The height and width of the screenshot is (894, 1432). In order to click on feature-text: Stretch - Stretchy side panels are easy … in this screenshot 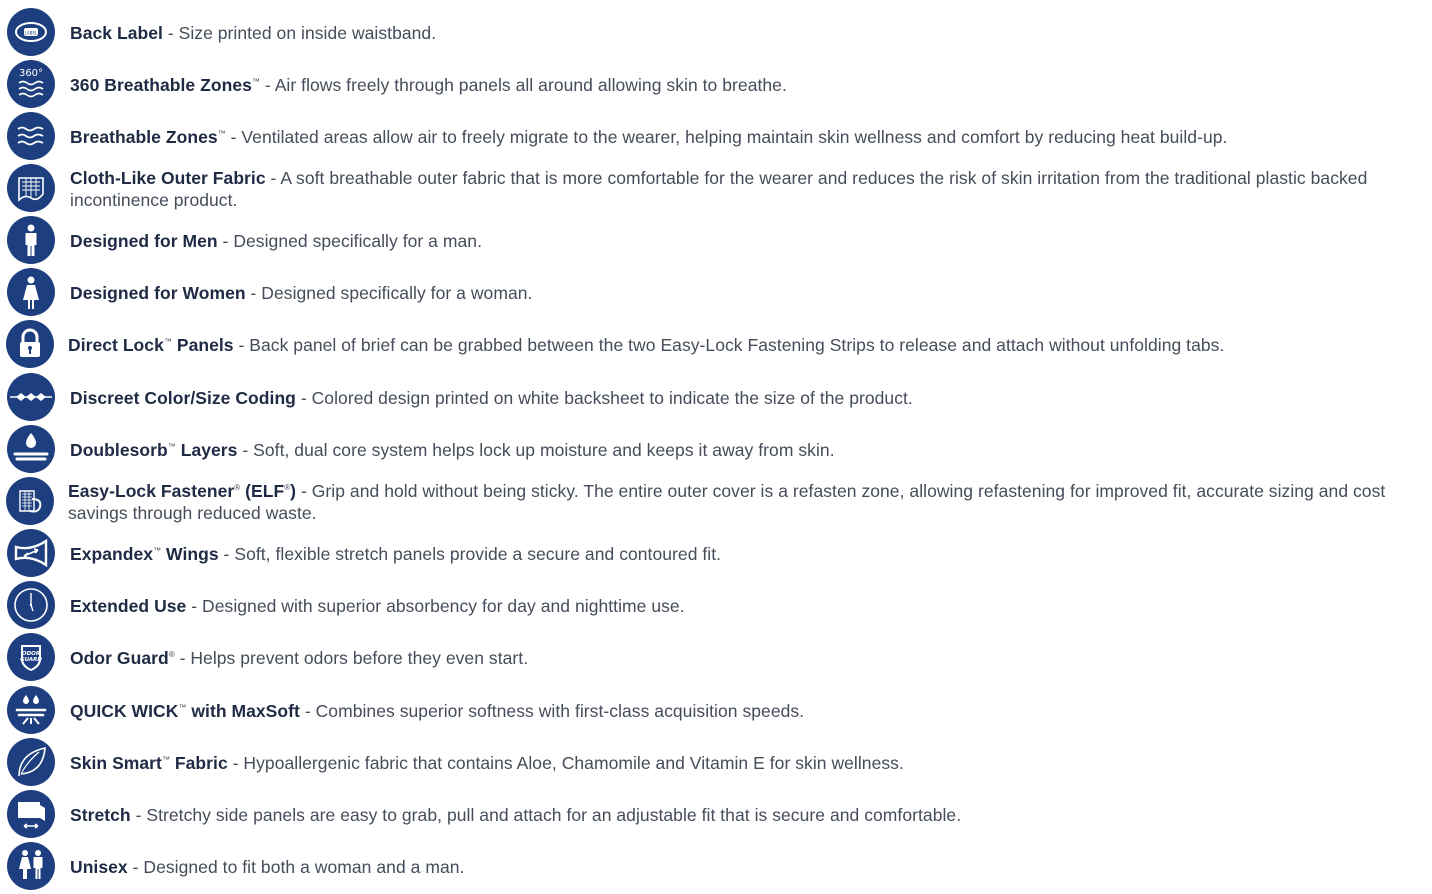, I will do `click(750, 815)`.